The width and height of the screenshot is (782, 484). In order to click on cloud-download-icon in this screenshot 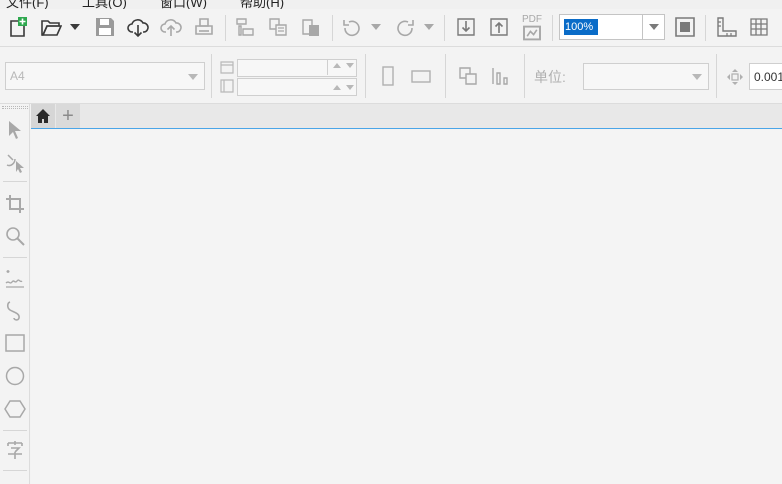, I will do `click(138, 28)`.